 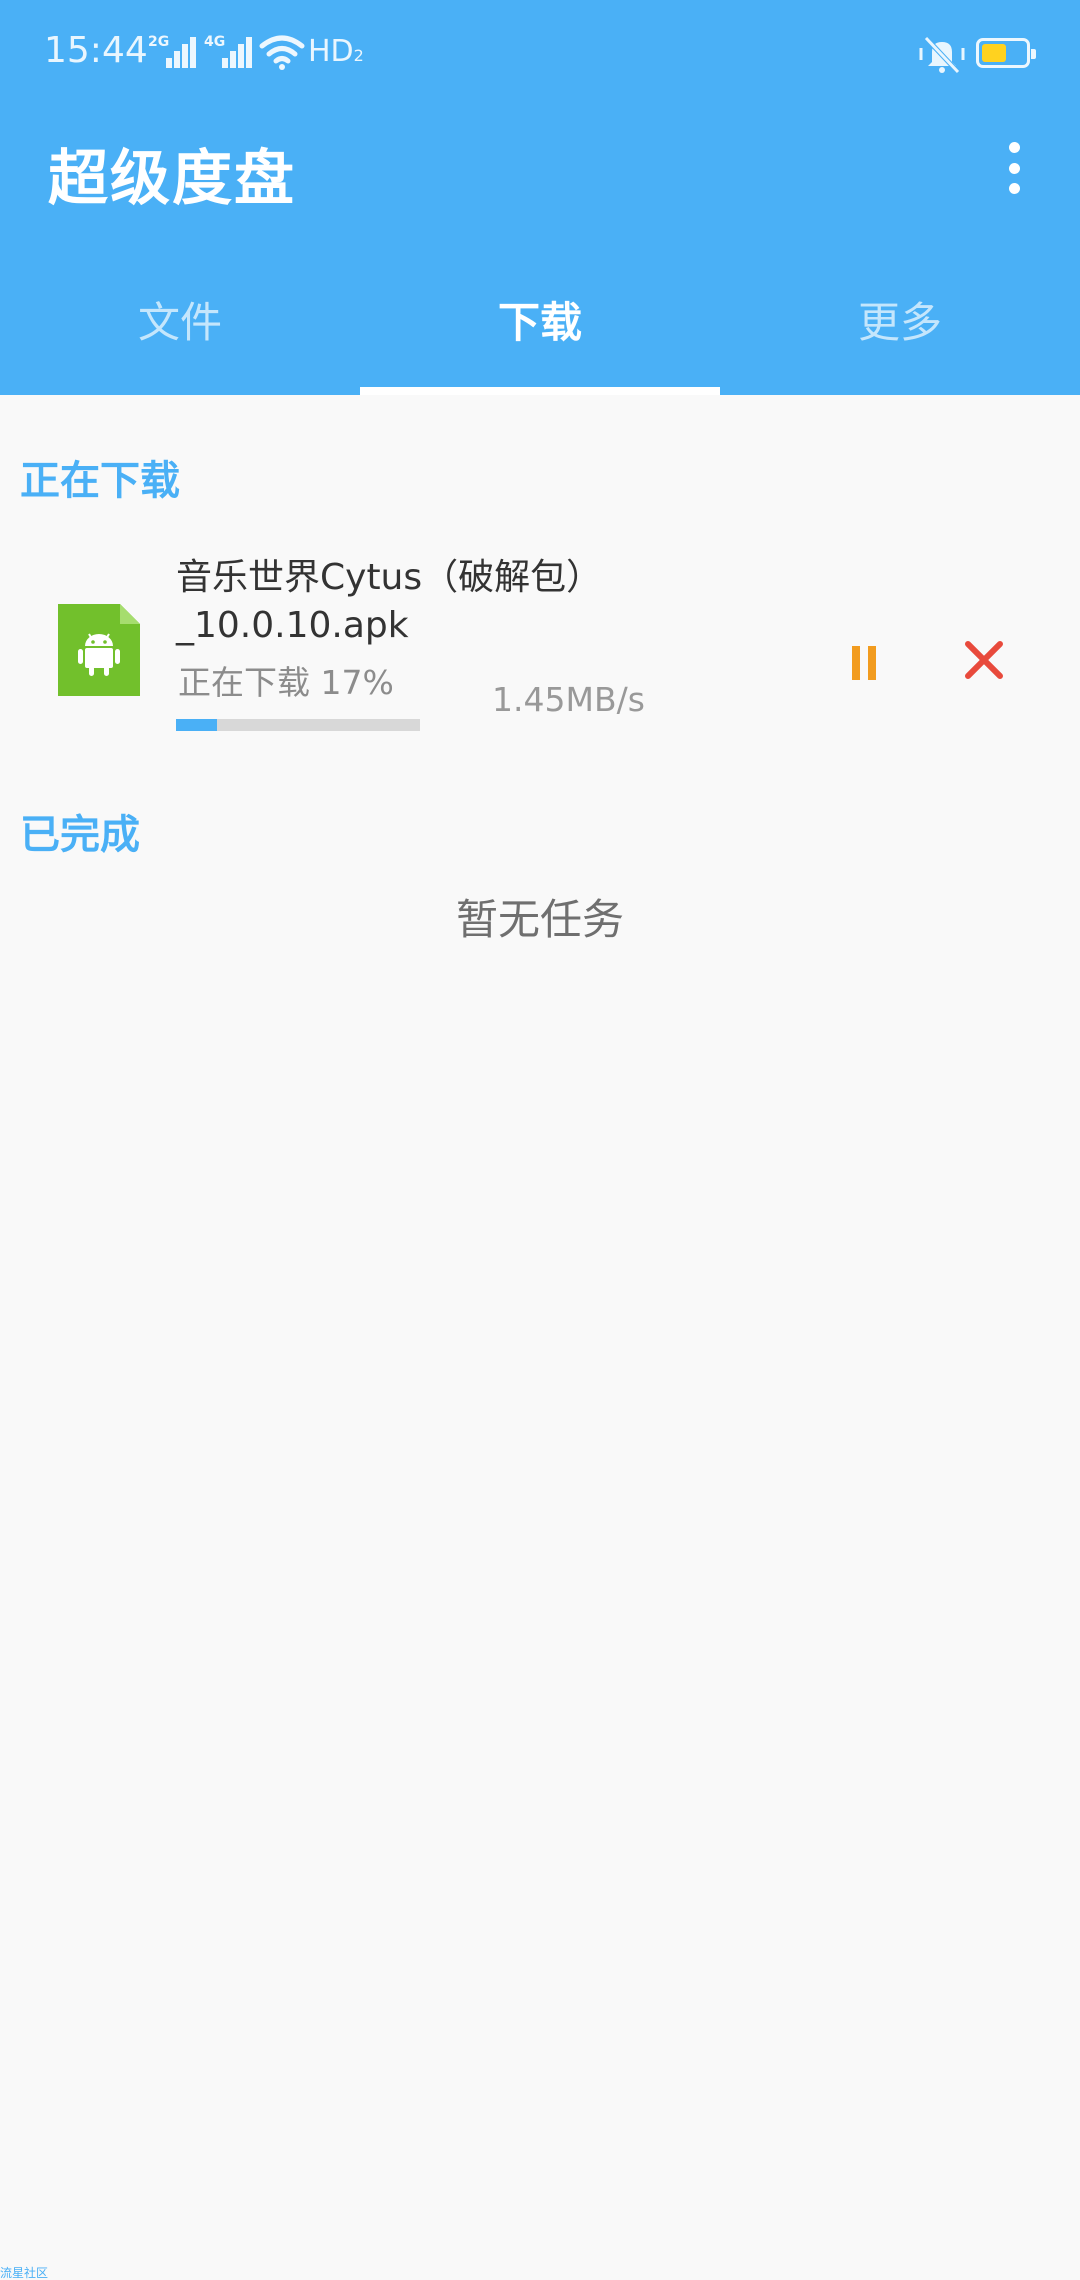 What do you see at coordinates (568, 699) in the screenshot?
I see `download-speed: 1.45MB/s` at bounding box center [568, 699].